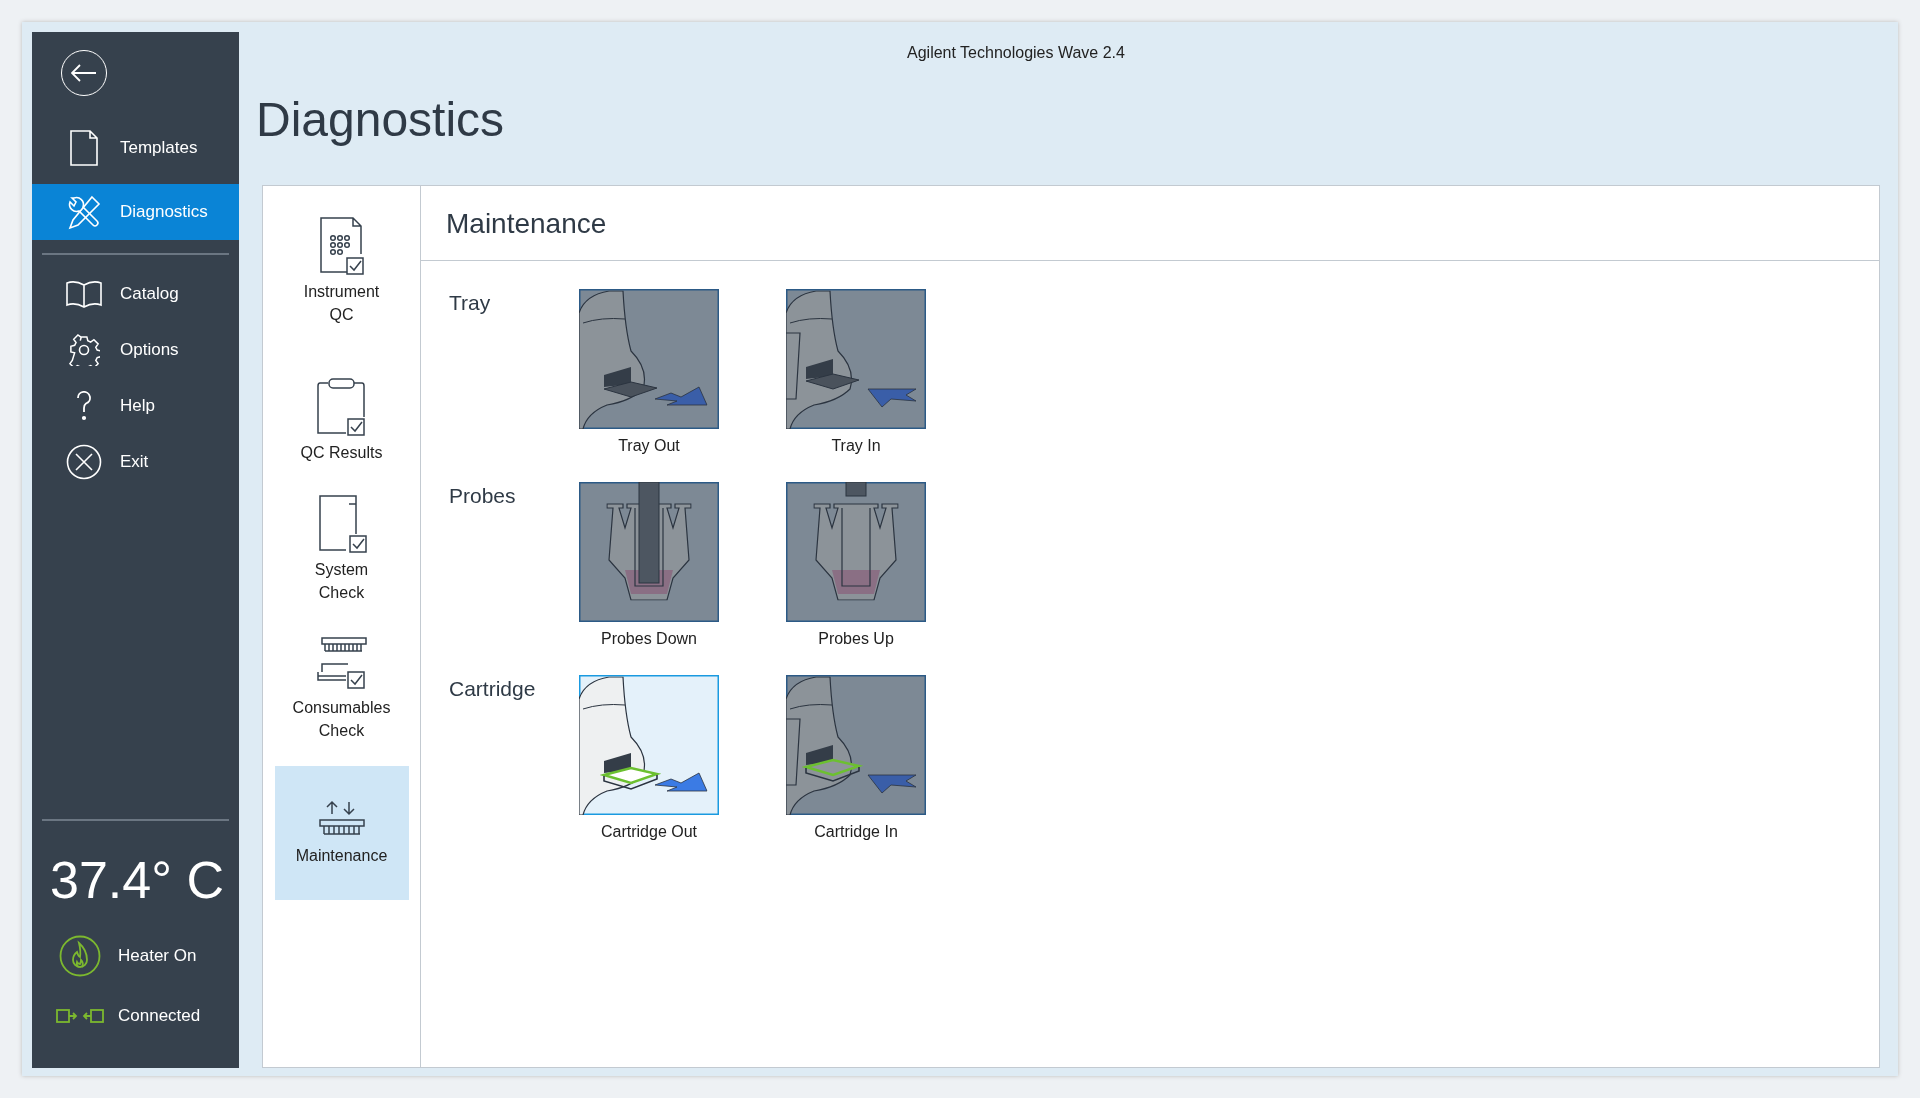 The image size is (1920, 1098). What do you see at coordinates (135, 294) in the screenshot?
I see `sidebar-item: Catalog` at bounding box center [135, 294].